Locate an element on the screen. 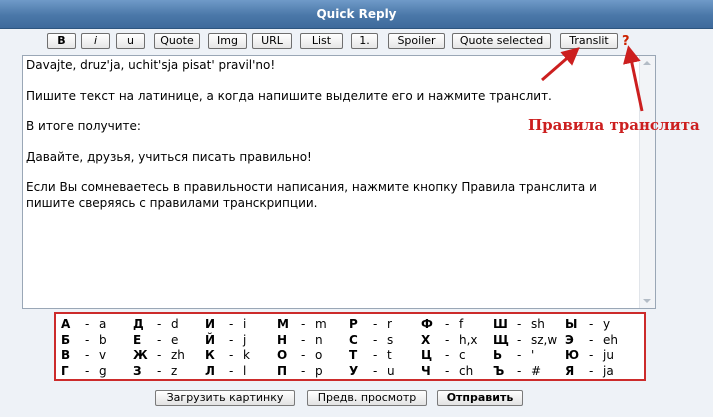 The image size is (713, 417). cyrillic-letter: Ч is located at coordinates (426, 370).